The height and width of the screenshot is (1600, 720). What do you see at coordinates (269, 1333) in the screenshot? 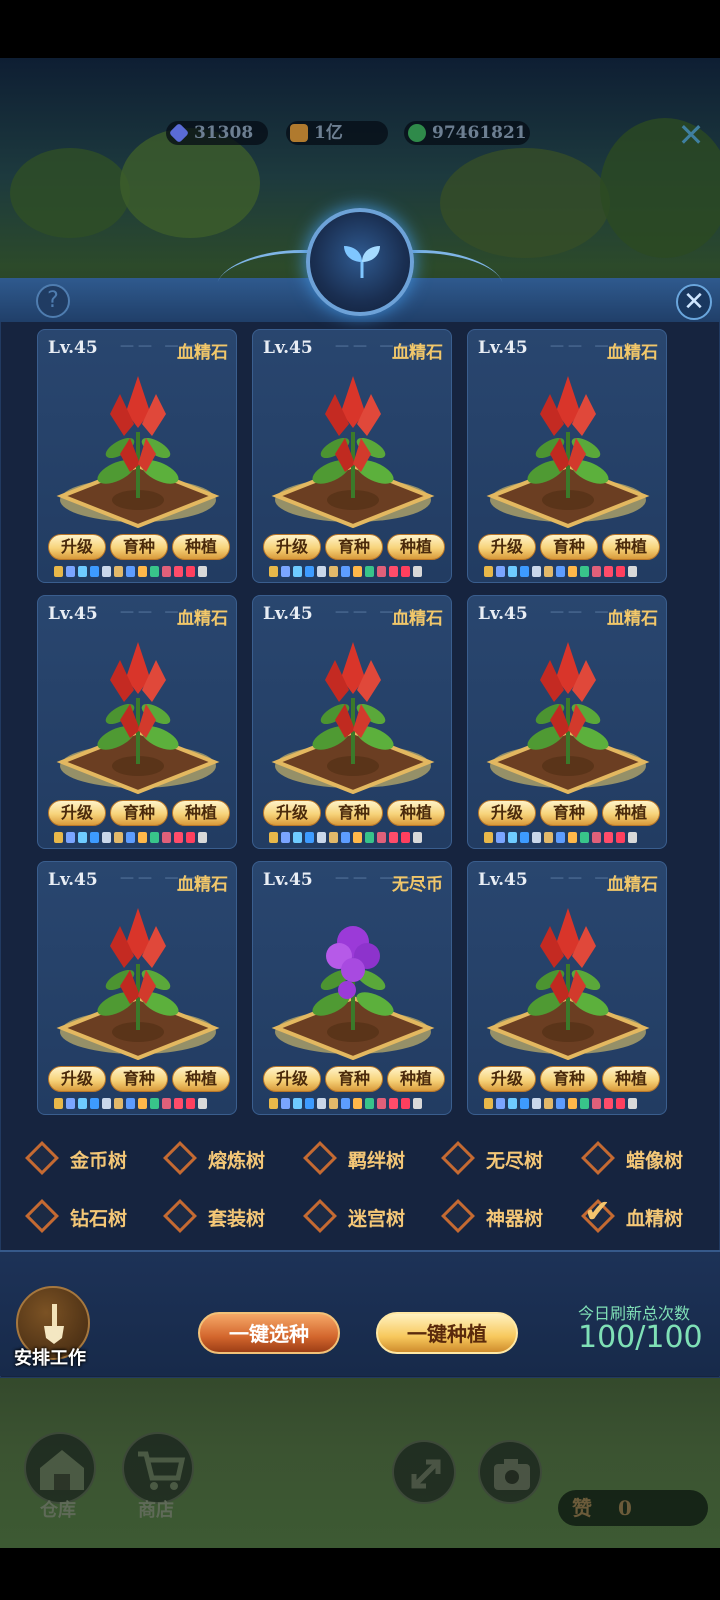
I see `one-click-select-button: 一键选种` at bounding box center [269, 1333].